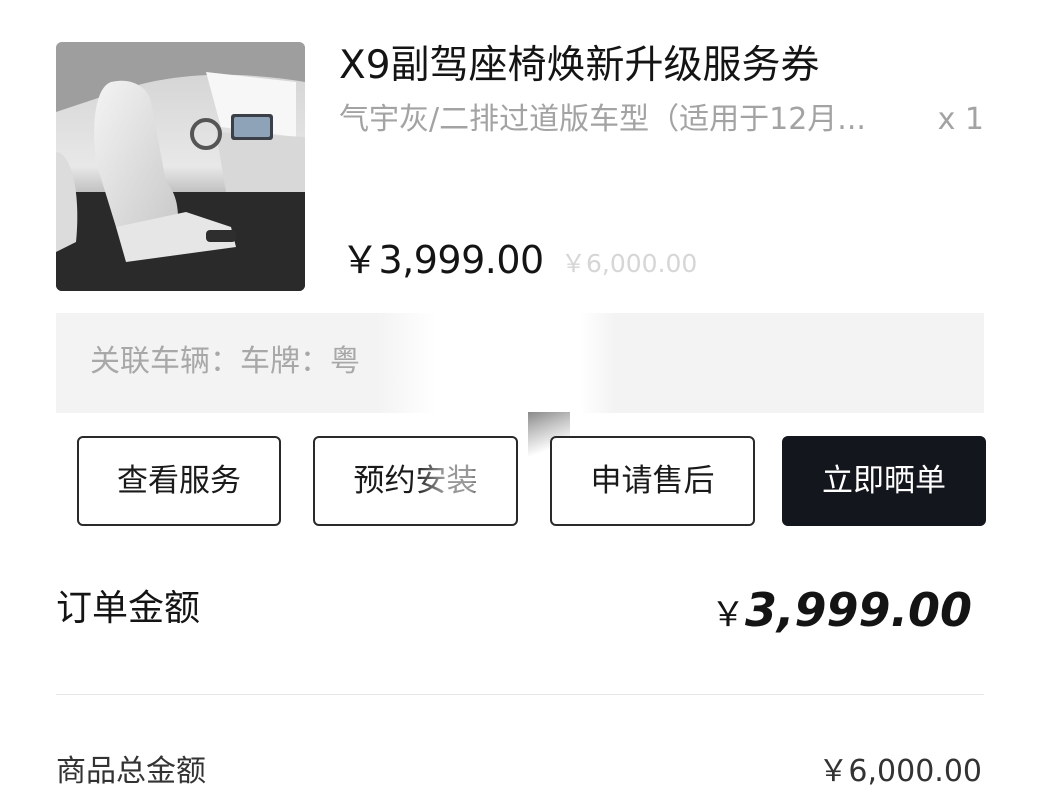 Image resolution: width=1038 pixels, height=792 pixels. I want to click on order-amount-value: ￥3,999.00, so click(841, 612).